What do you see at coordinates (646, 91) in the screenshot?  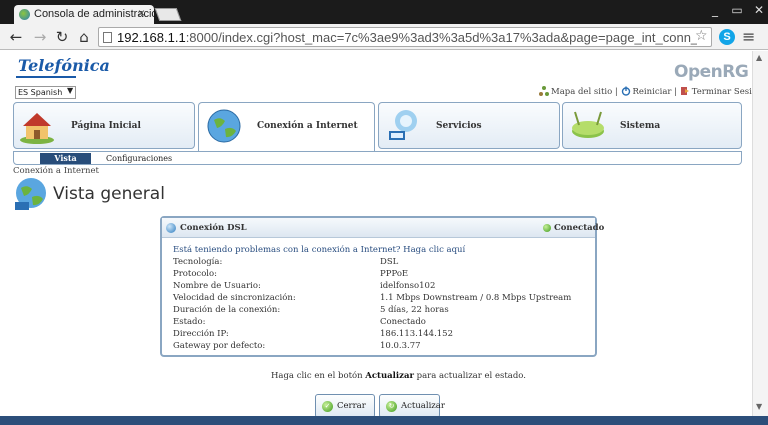 I see `restart-link: Reiniciar` at bounding box center [646, 91].